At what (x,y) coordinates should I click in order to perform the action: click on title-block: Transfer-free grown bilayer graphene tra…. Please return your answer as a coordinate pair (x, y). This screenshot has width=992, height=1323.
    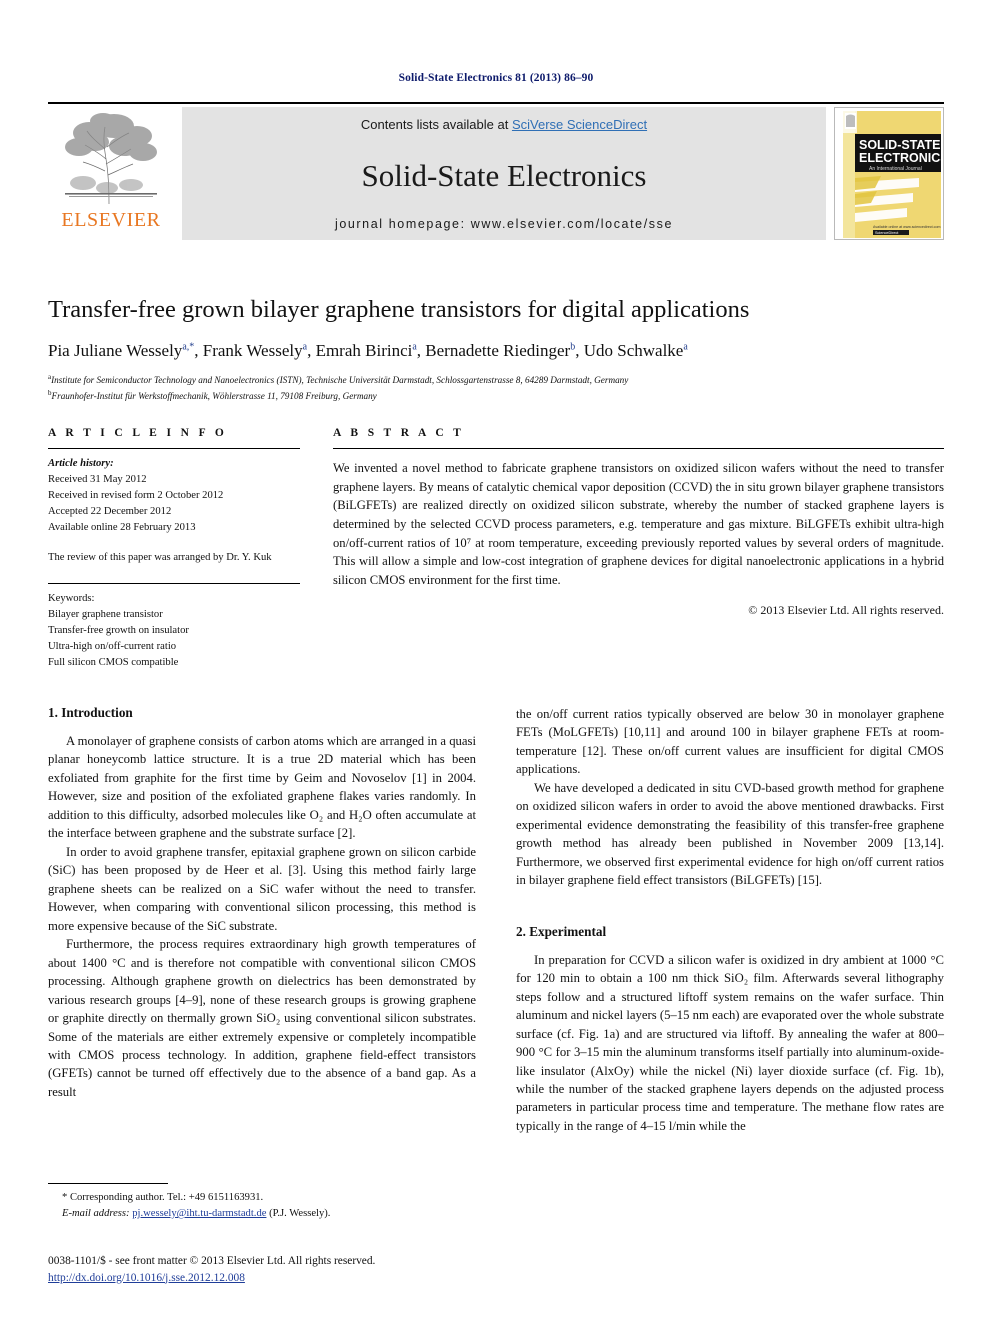
    Looking at the image, I should click on (496, 349).